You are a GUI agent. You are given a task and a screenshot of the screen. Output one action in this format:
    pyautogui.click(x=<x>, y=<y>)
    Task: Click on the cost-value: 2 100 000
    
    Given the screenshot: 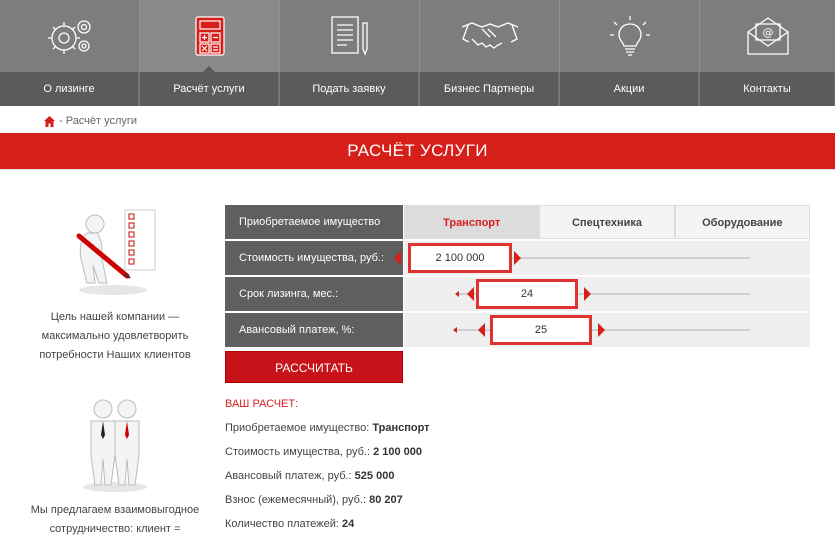 What is the action you would take?
    pyautogui.click(x=460, y=258)
    